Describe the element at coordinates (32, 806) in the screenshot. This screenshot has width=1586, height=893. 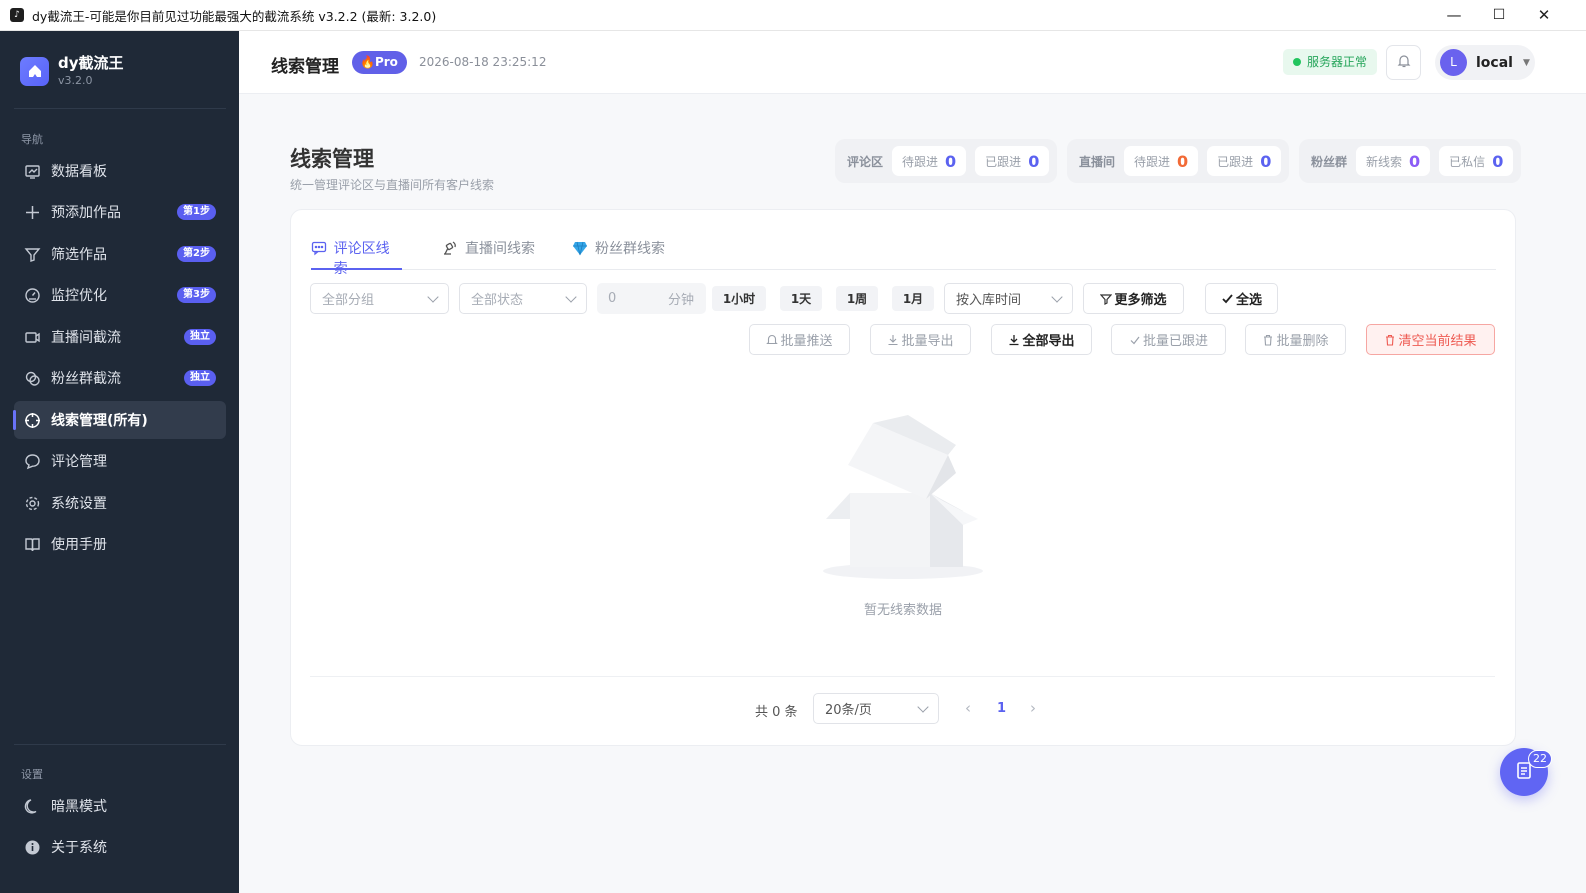
I see `moon-icon` at that location.